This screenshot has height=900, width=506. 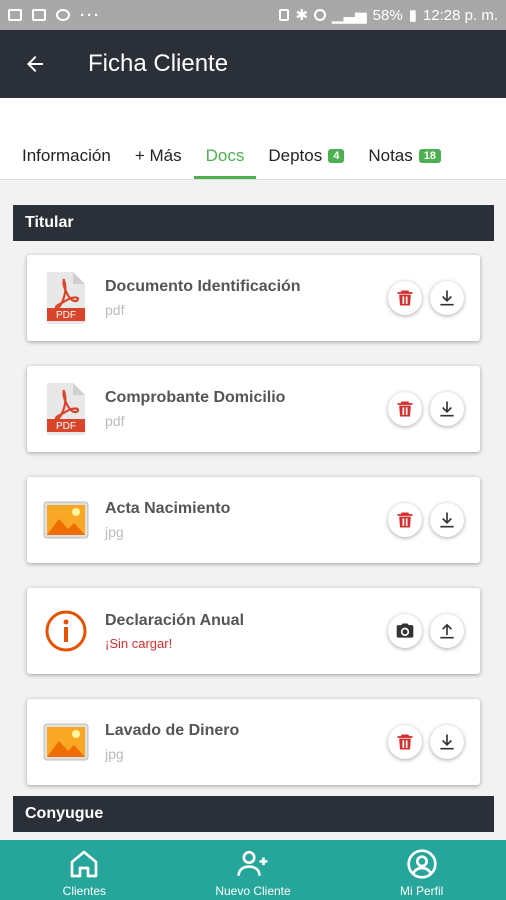 I want to click on tab-bar: Información + Más Docs Deptos 4 Notas 18, so click(x=253, y=139).